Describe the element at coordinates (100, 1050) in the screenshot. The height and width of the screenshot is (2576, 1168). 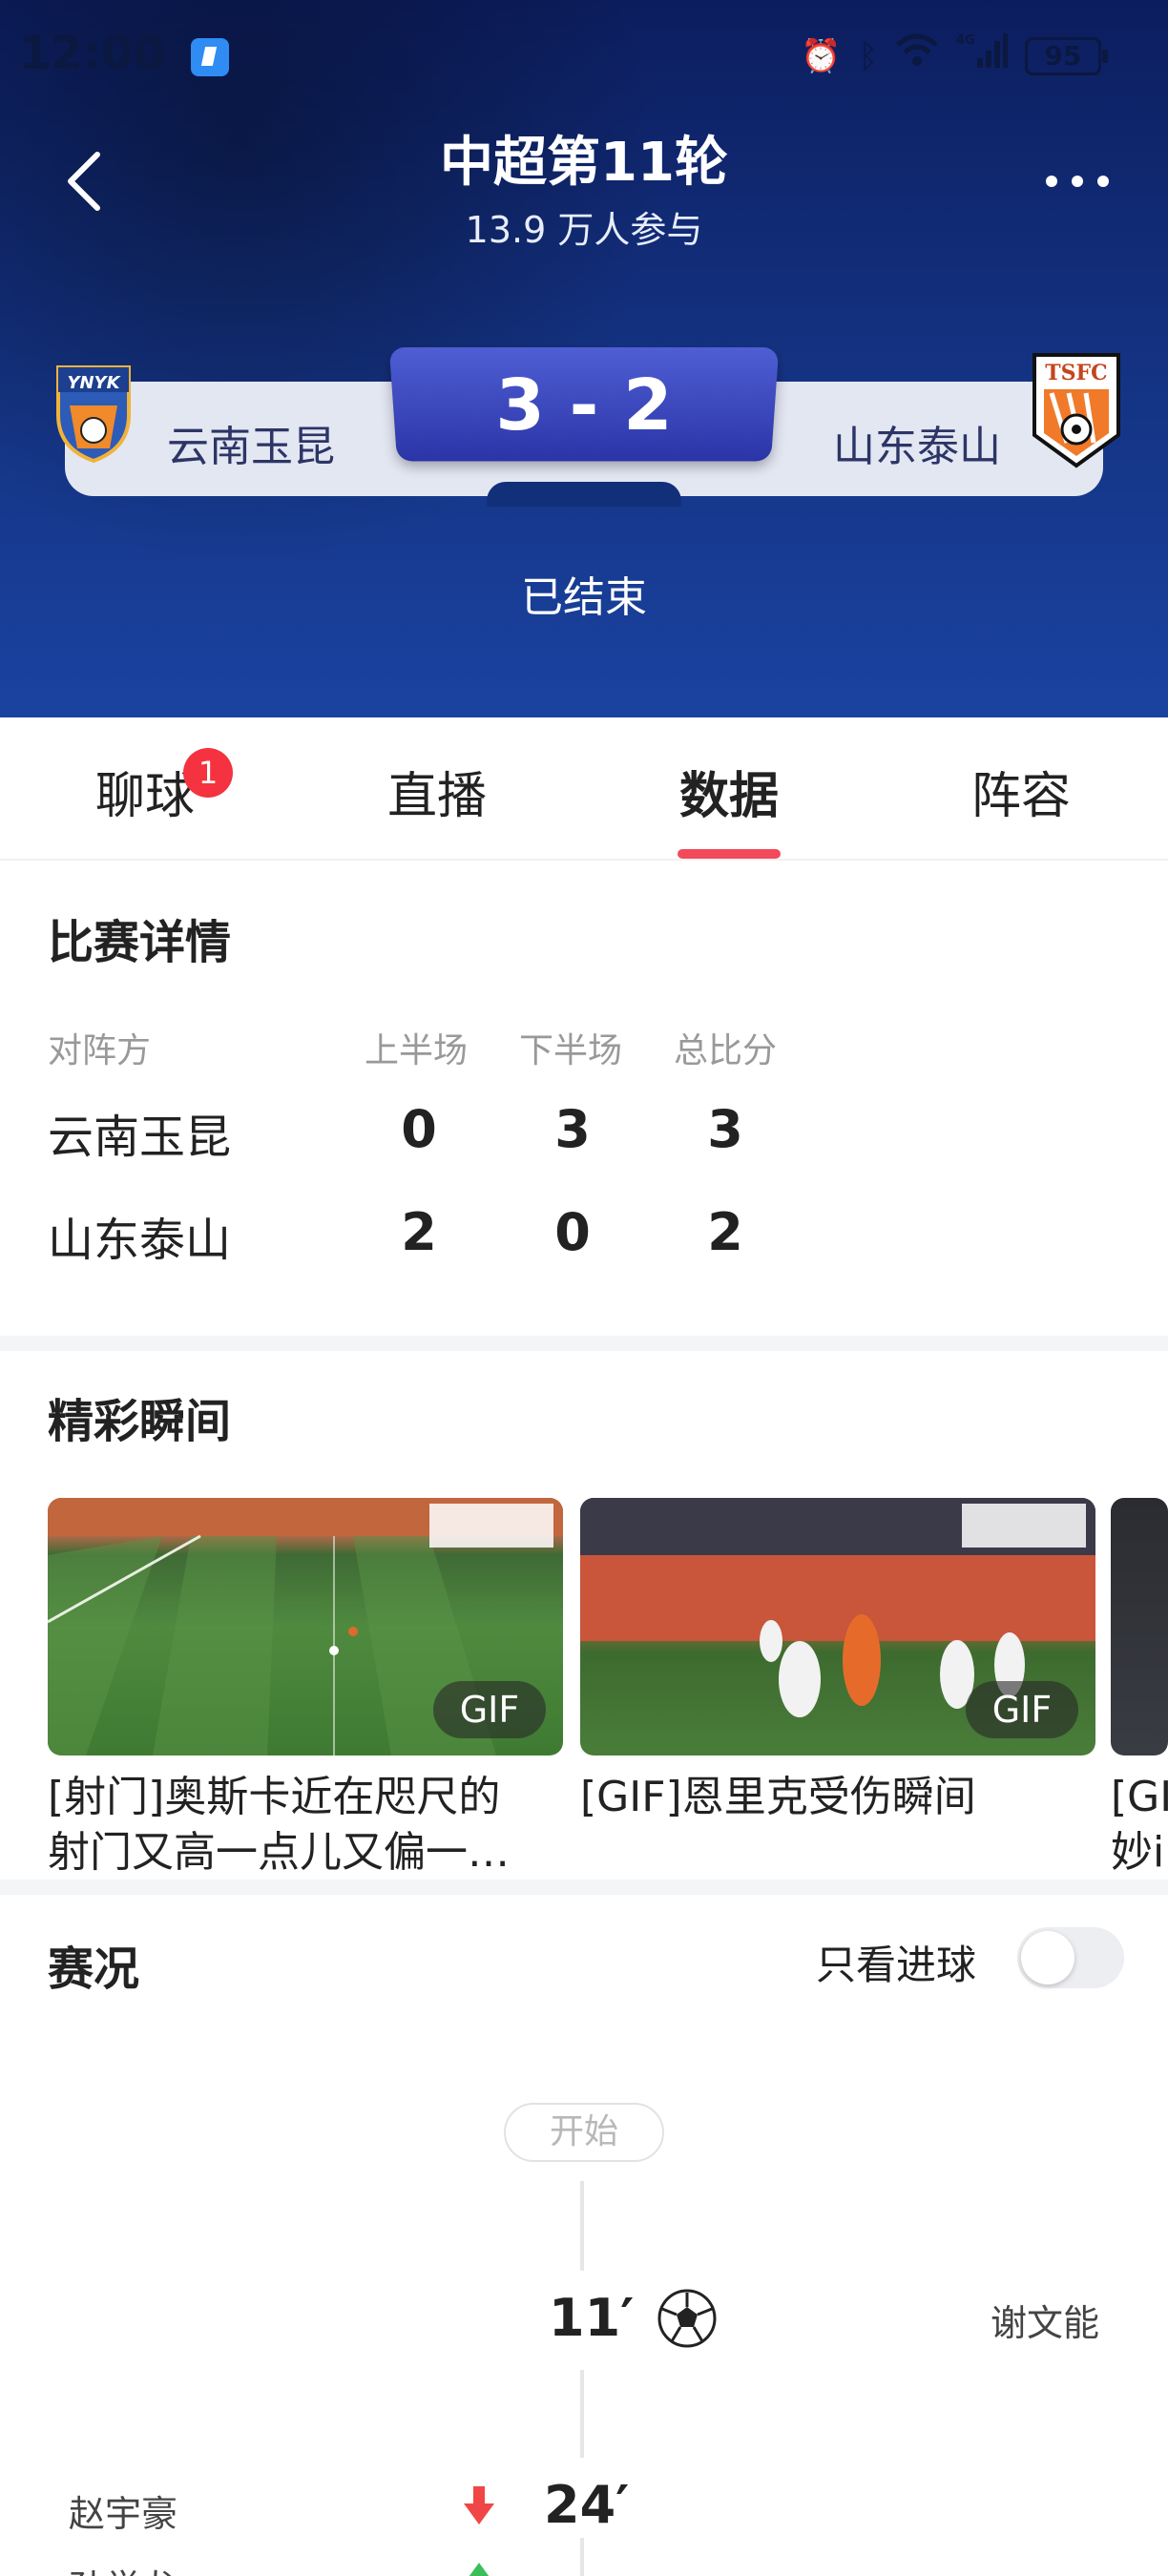
I see `details-col-team: 对阵方` at that location.